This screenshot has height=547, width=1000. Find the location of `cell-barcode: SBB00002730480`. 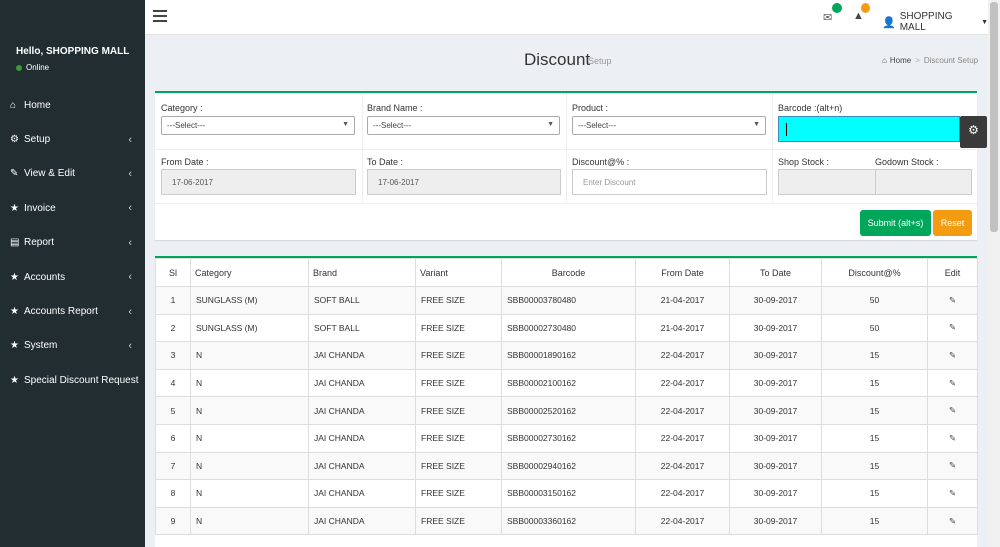

cell-barcode: SBB00002730480 is located at coordinates (568, 328).